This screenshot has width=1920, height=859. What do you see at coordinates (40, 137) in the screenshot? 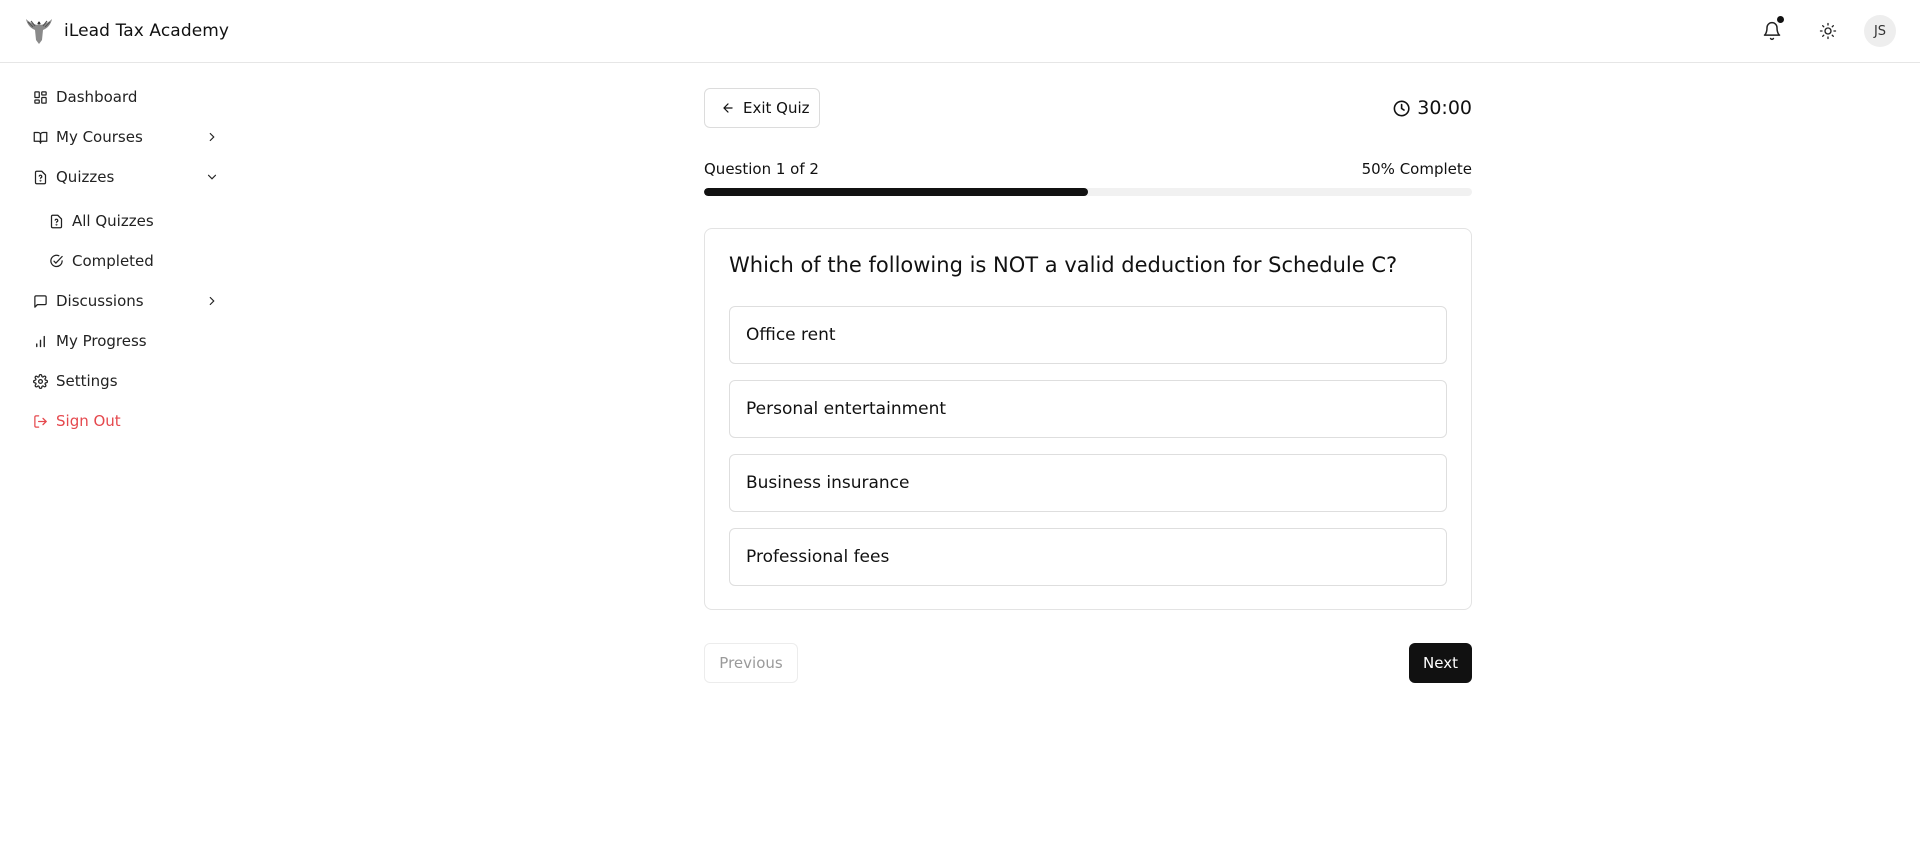
I see `book-icon` at bounding box center [40, 137].